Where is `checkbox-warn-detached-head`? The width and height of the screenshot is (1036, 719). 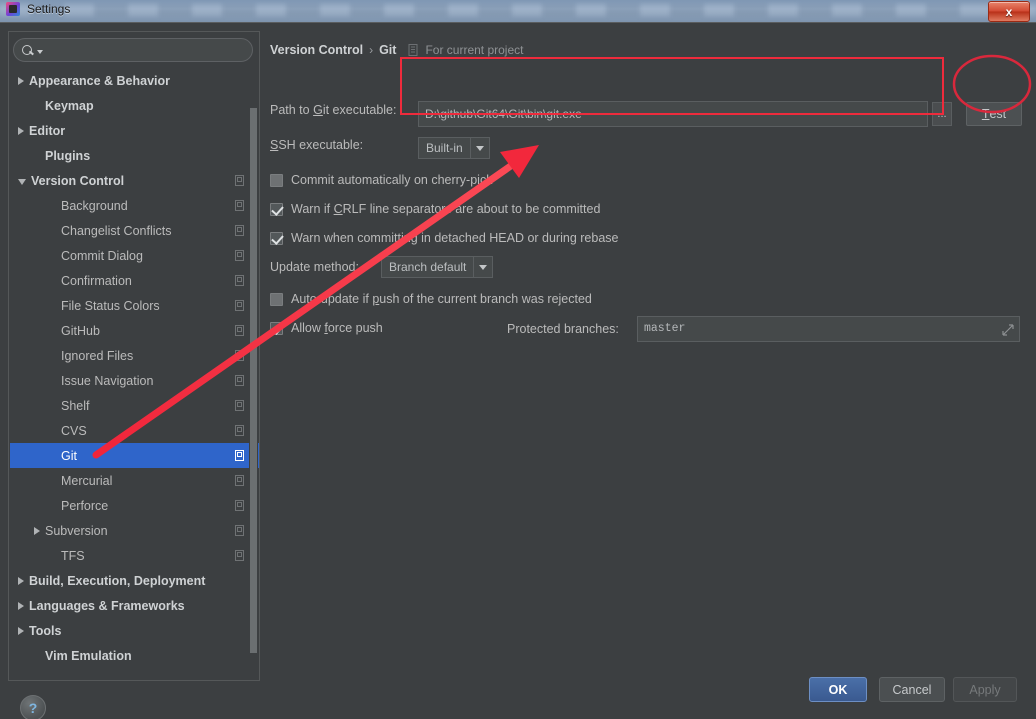 checkbox-warn-detached-head is located at coordinates (276, 238).